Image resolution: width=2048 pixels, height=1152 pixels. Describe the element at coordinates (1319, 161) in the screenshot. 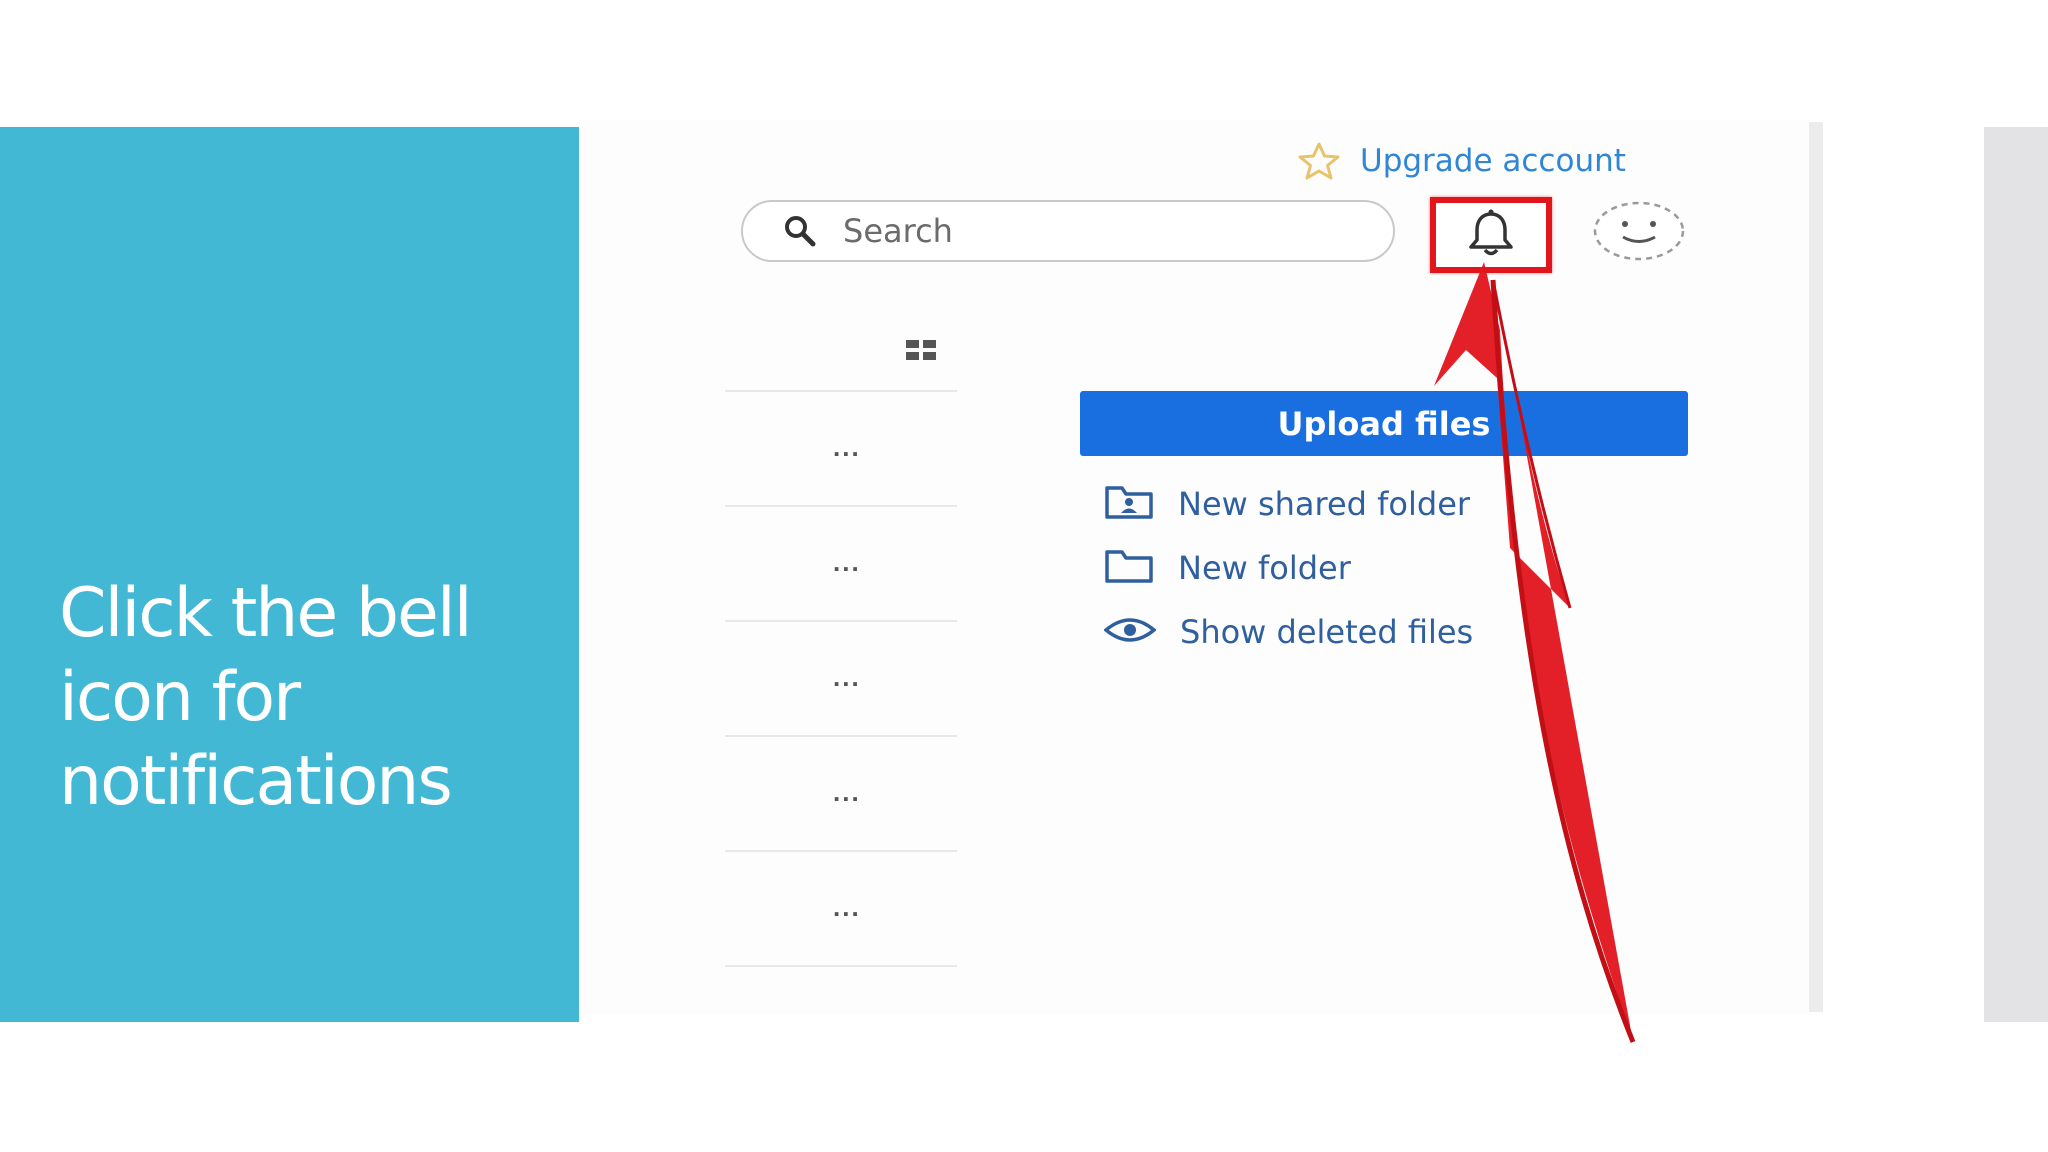

I see `star-icon` at that location.